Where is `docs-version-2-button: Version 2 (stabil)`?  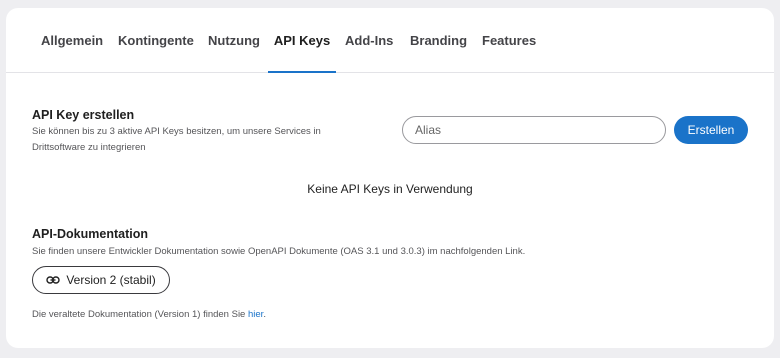 docs-version-2-button: Version 2 (stabil) is located at coordinates (101, 280).